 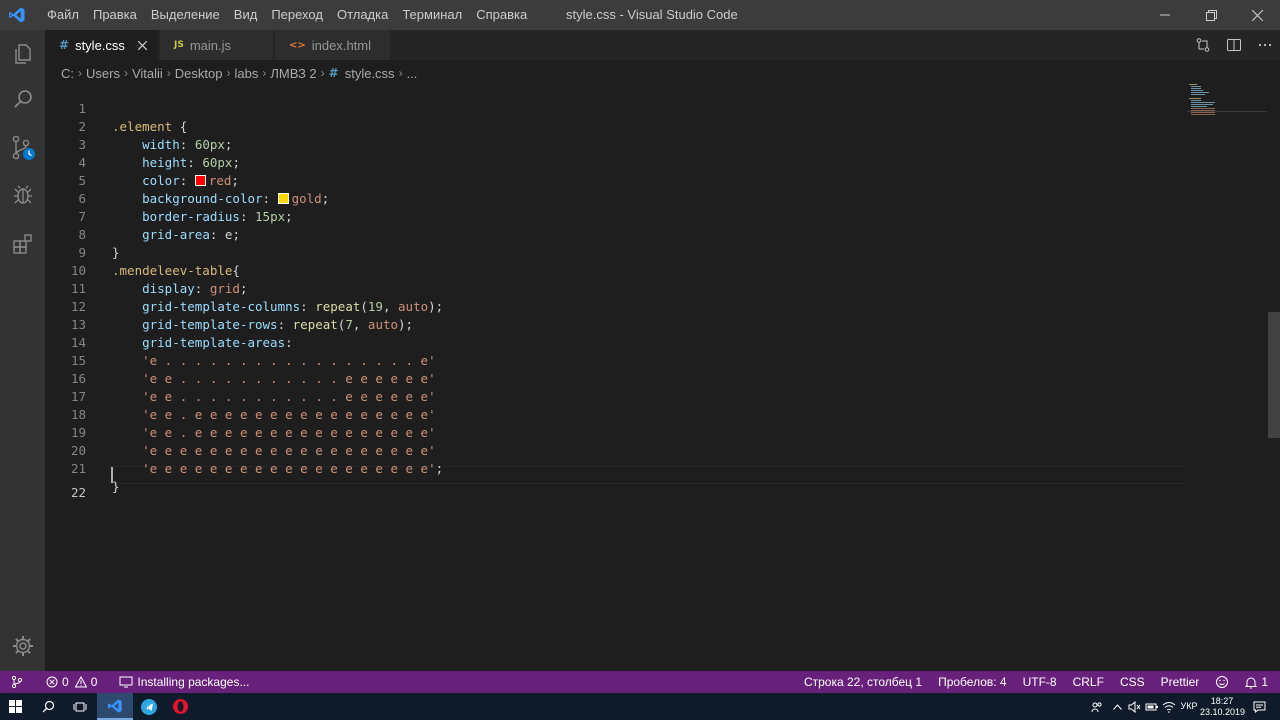 I want to click on split-editor-button, so click(x=1233, y=45).